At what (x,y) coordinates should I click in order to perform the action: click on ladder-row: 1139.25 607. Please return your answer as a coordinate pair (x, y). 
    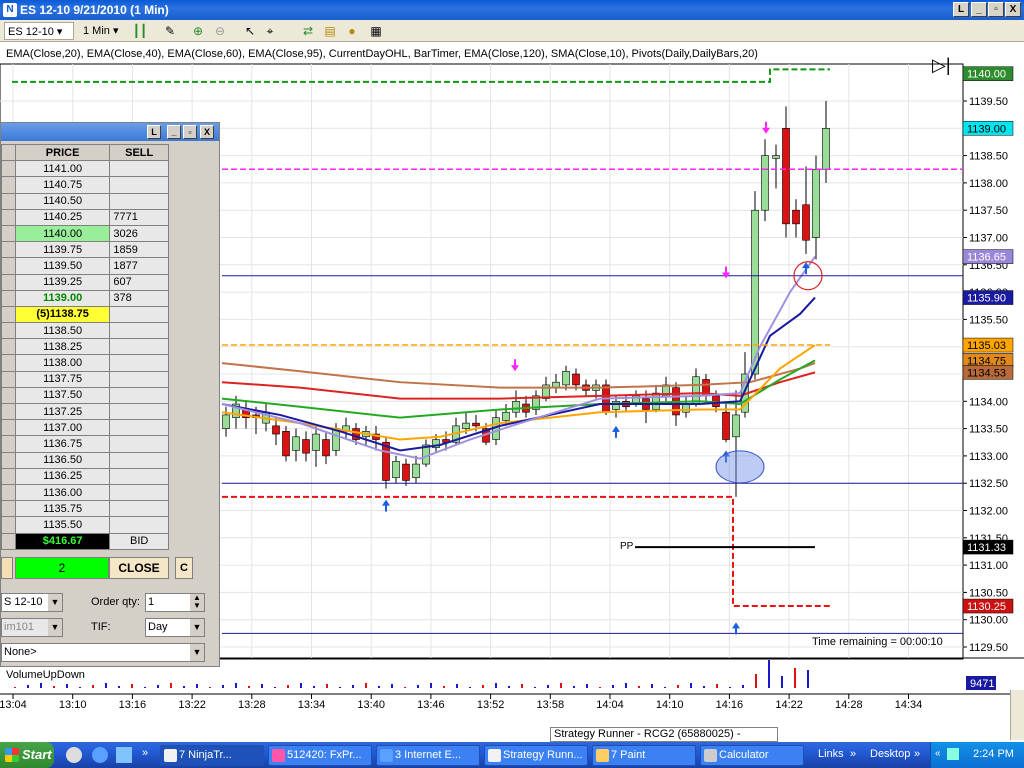
    Looking at the image, I should click on (85, 282).